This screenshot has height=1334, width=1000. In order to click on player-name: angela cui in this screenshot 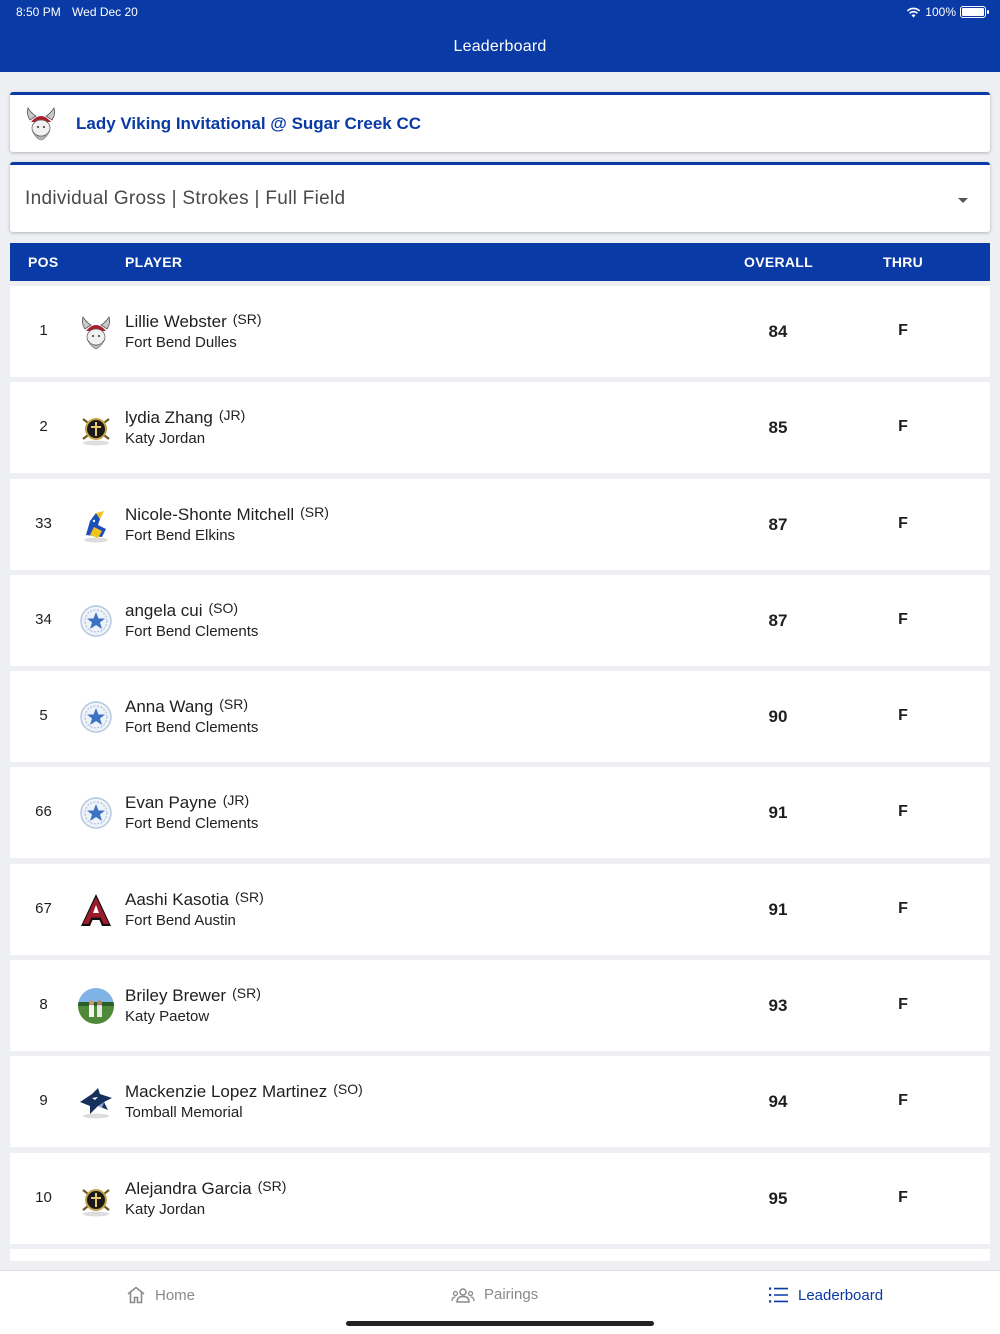, I will do `click(164, 610)`.